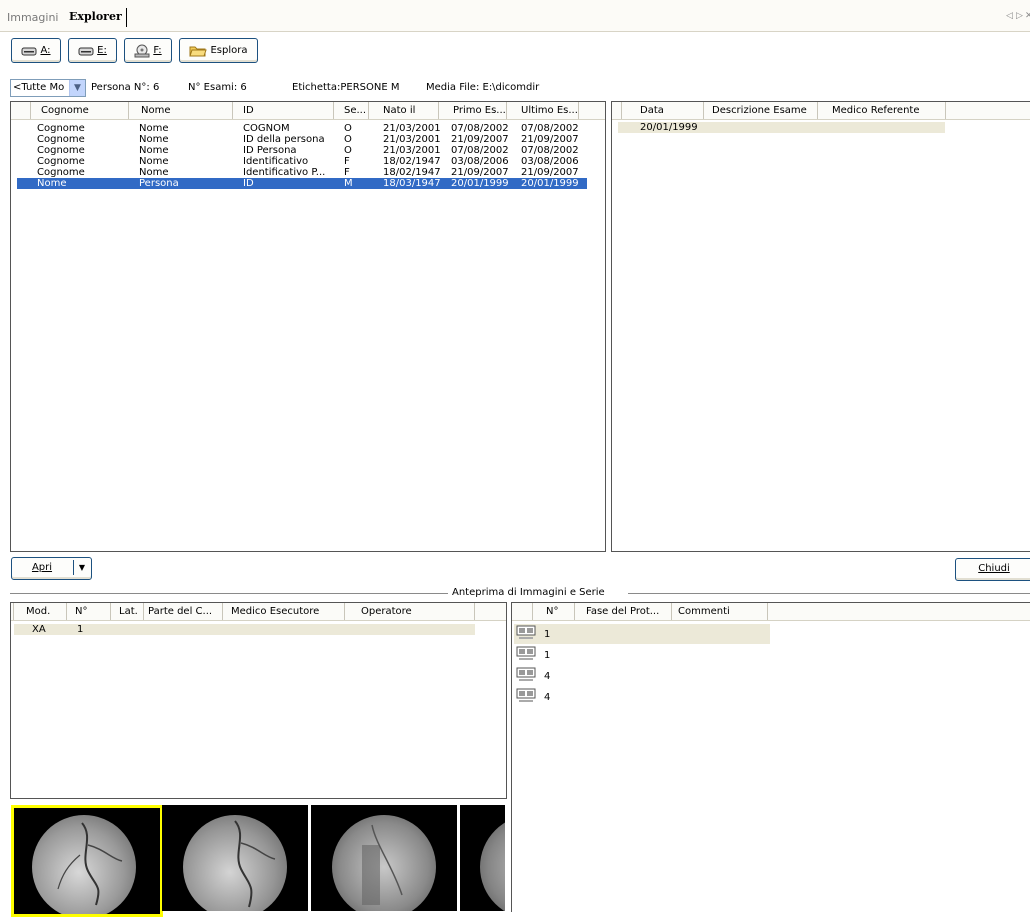  Describe the element at coordinates (80, 110) in the screenshot. I see `column-header-cognome: Cognome` at that location.